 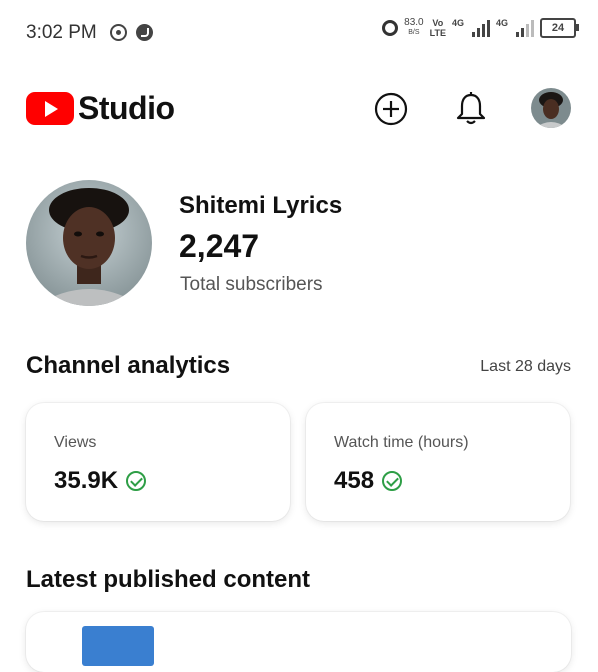 I want to click on analytics-title: Channel analytics, so click(x=128, y=365).